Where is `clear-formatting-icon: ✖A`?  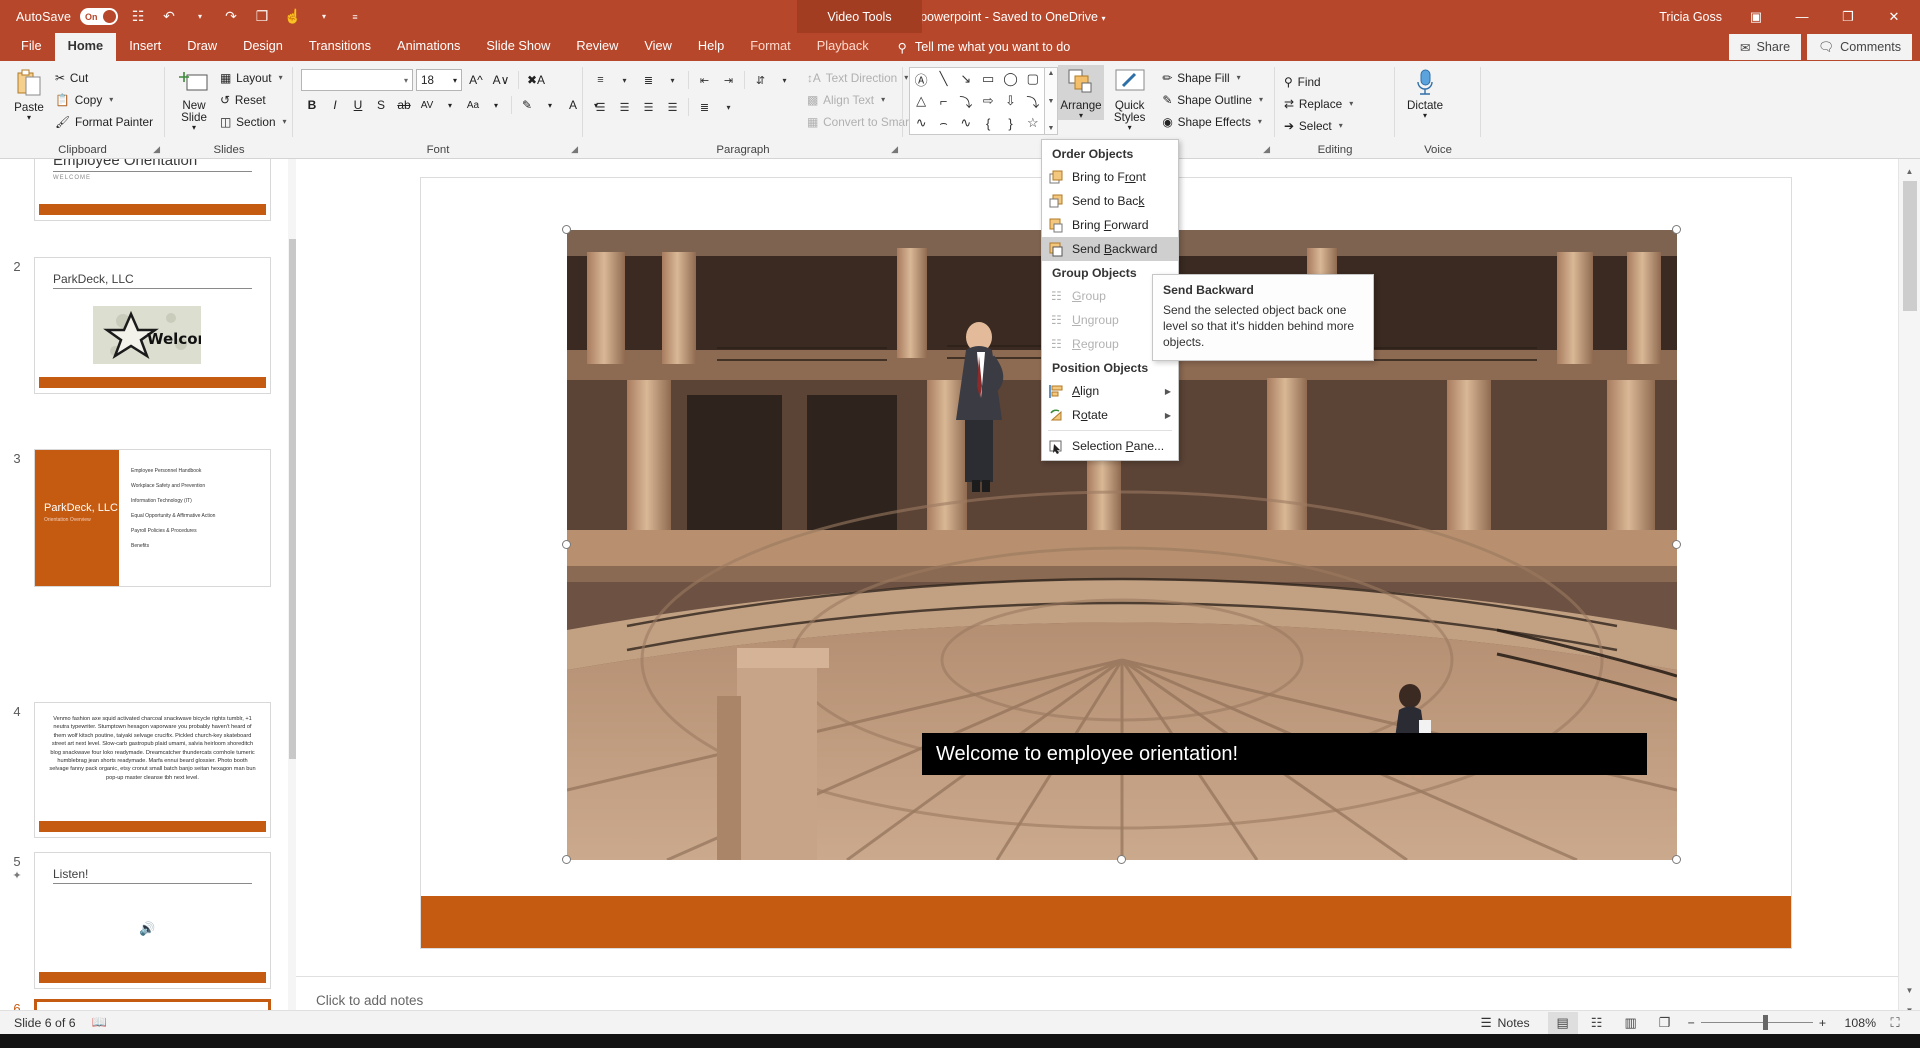 clear-formatting-icon: ✖A is located at coordinates (536, 80).